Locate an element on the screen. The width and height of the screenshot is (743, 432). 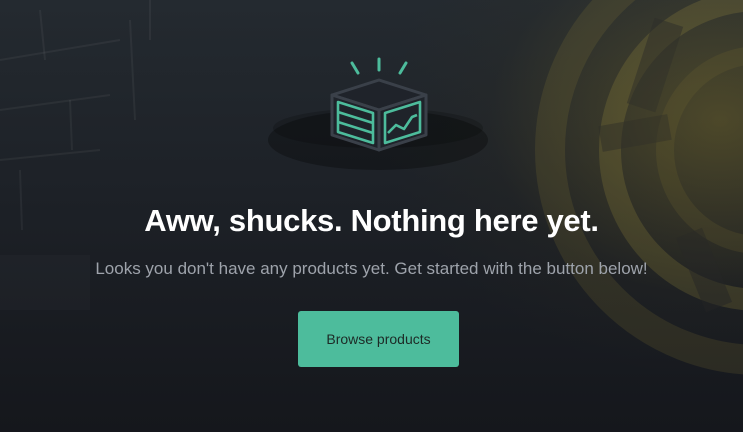
browse-products-button: Browse products is located at coordinates (378, 339).